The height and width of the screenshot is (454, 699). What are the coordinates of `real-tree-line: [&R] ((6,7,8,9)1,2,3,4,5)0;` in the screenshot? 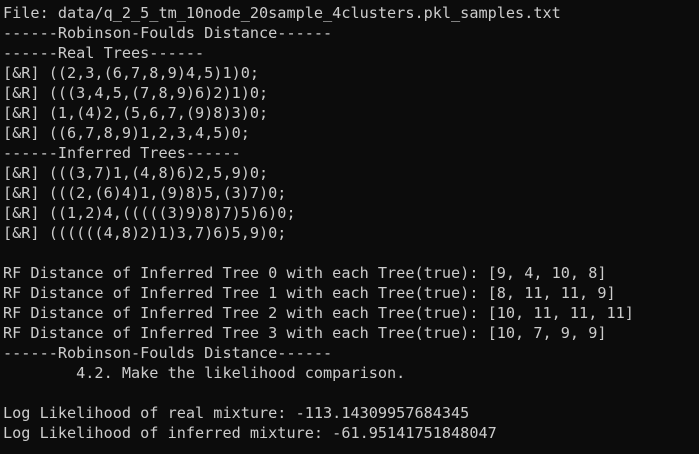 It's located at (126, 133).